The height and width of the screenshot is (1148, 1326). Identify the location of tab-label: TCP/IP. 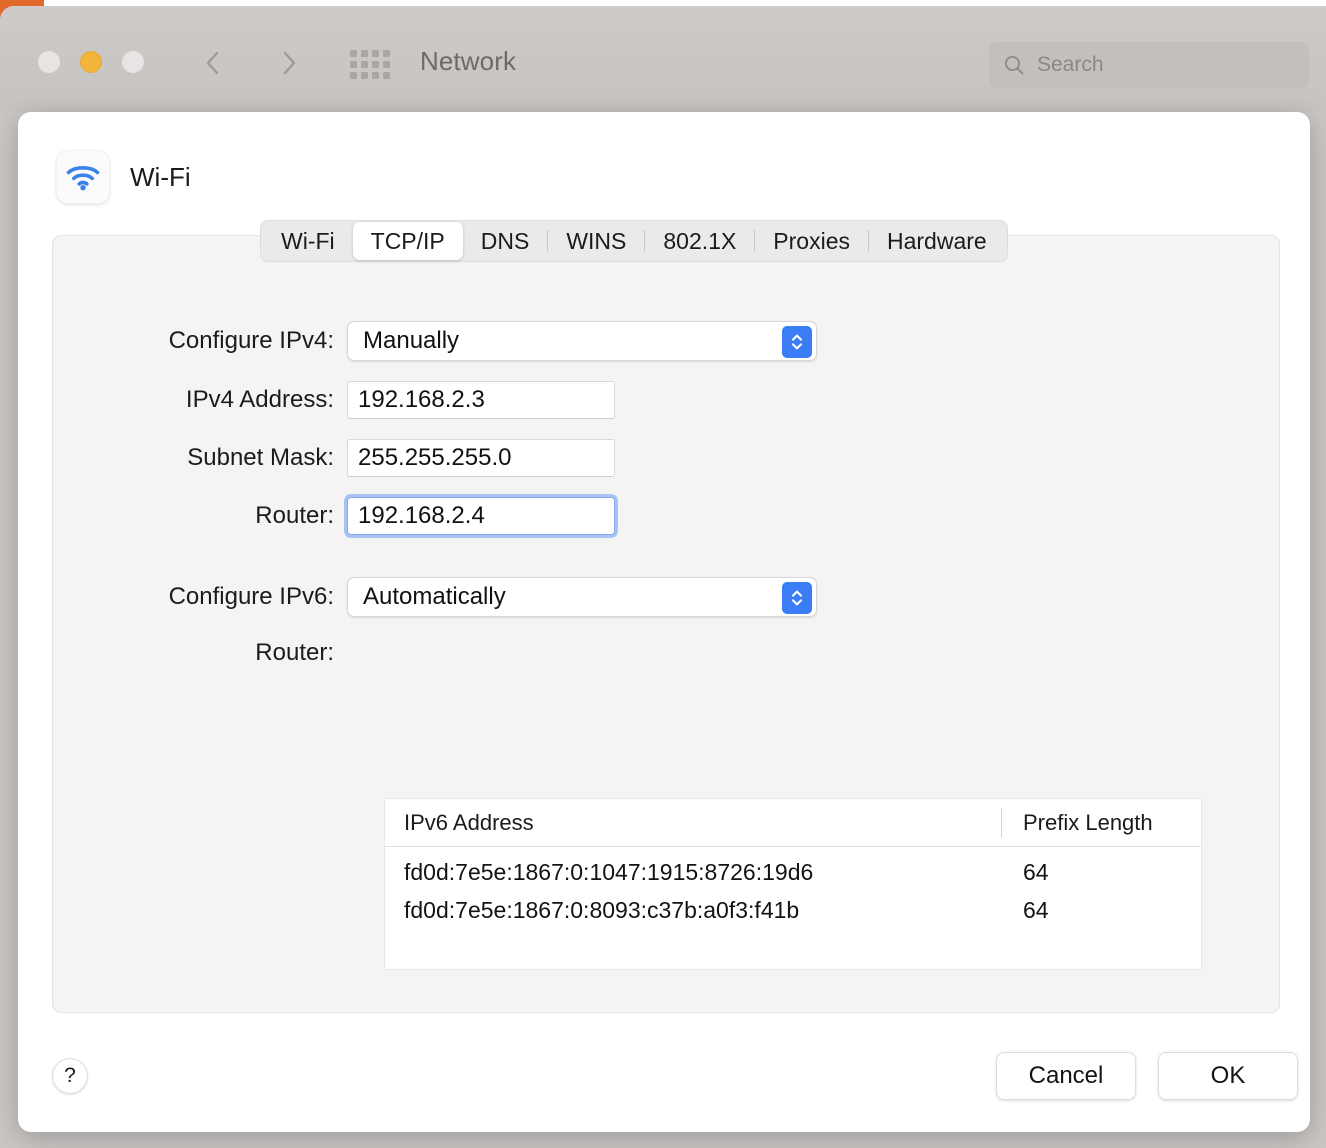
(407, 240).